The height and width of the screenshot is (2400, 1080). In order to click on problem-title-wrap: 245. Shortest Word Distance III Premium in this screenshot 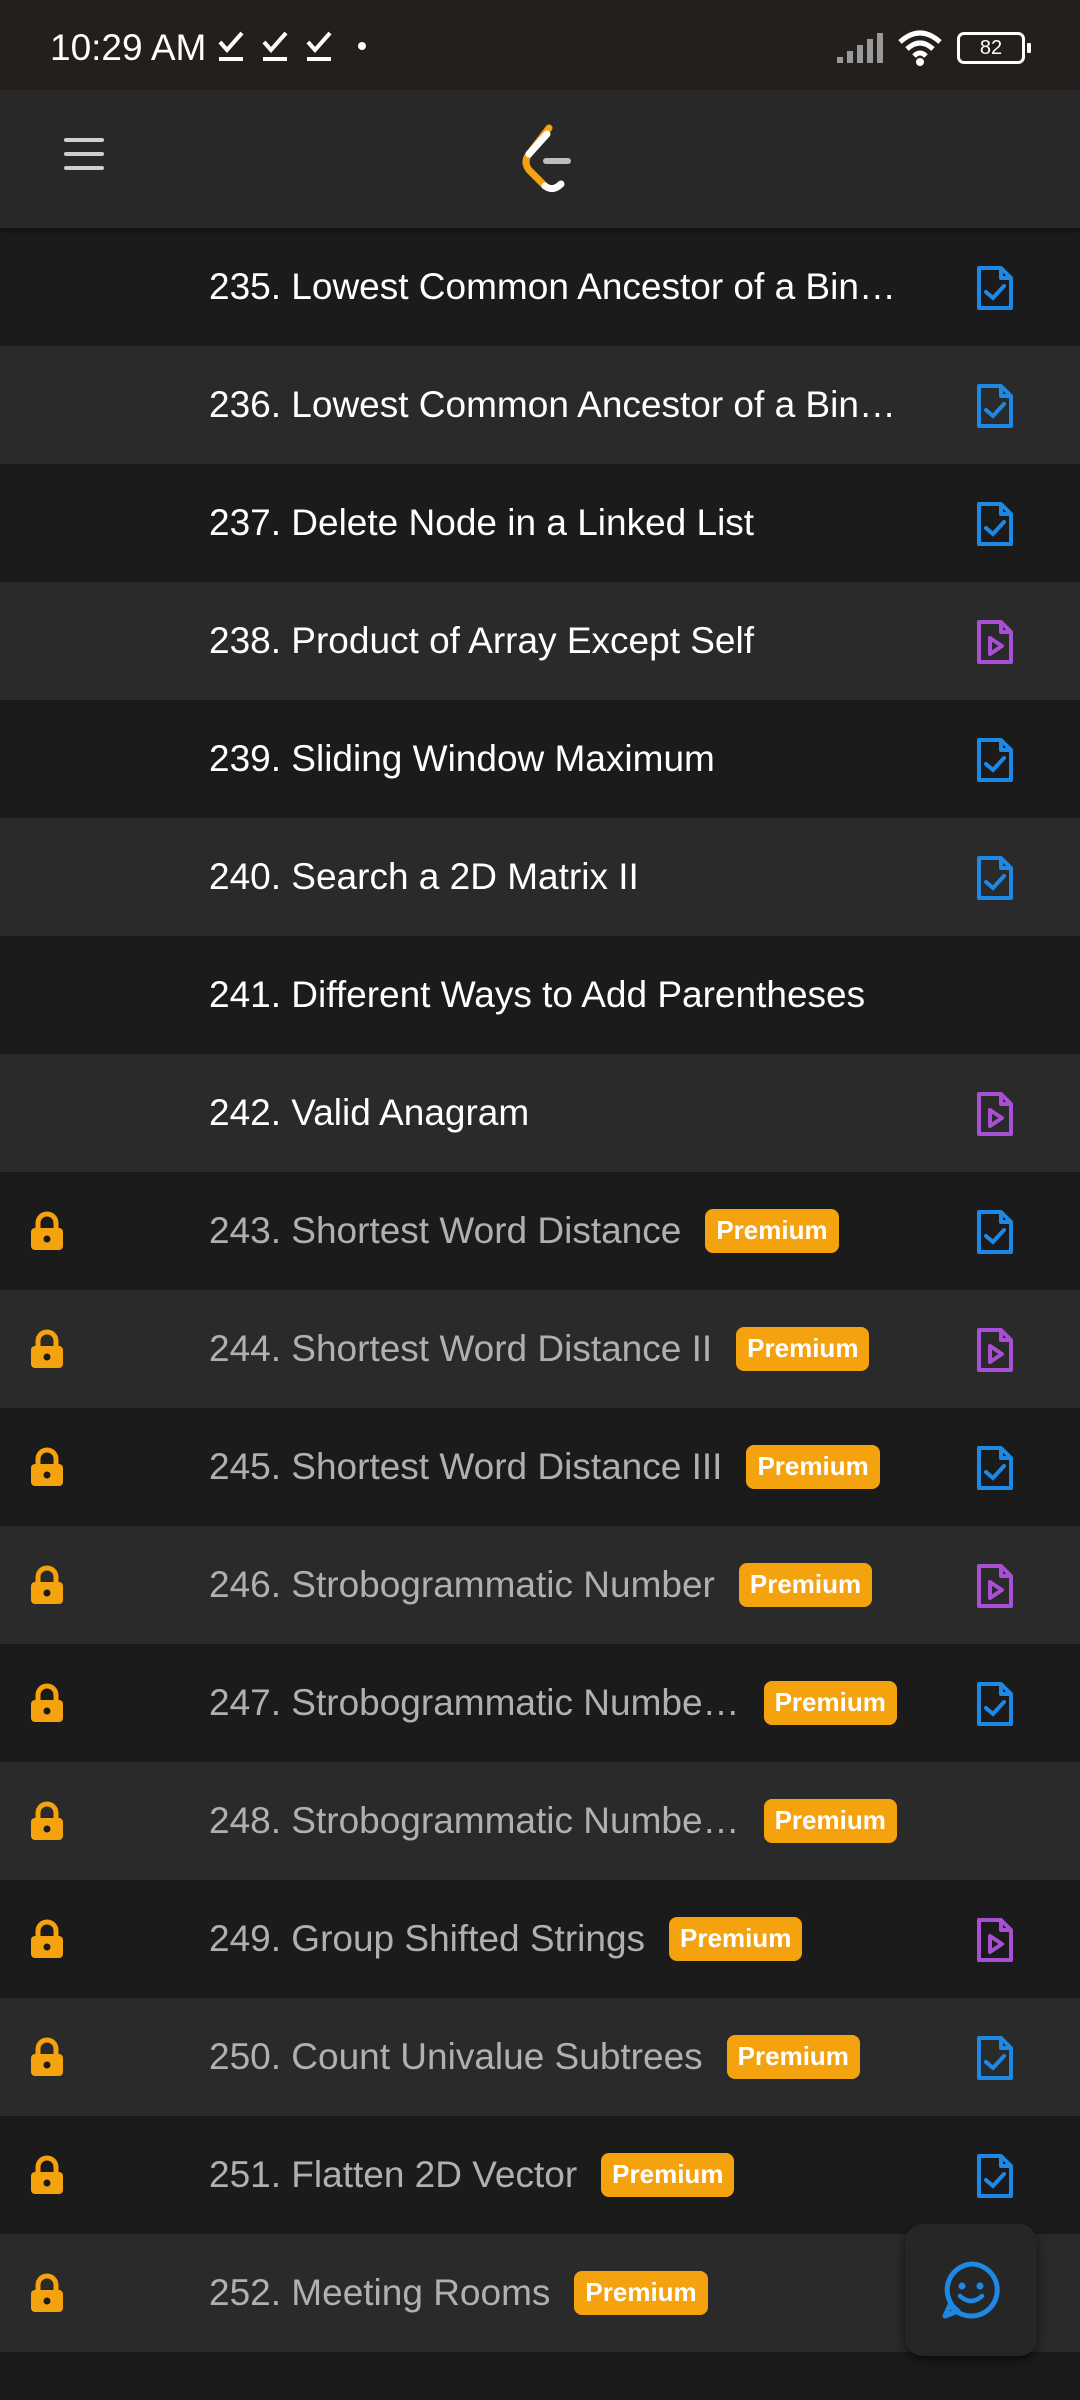, I will do `click(544, 1467)`.